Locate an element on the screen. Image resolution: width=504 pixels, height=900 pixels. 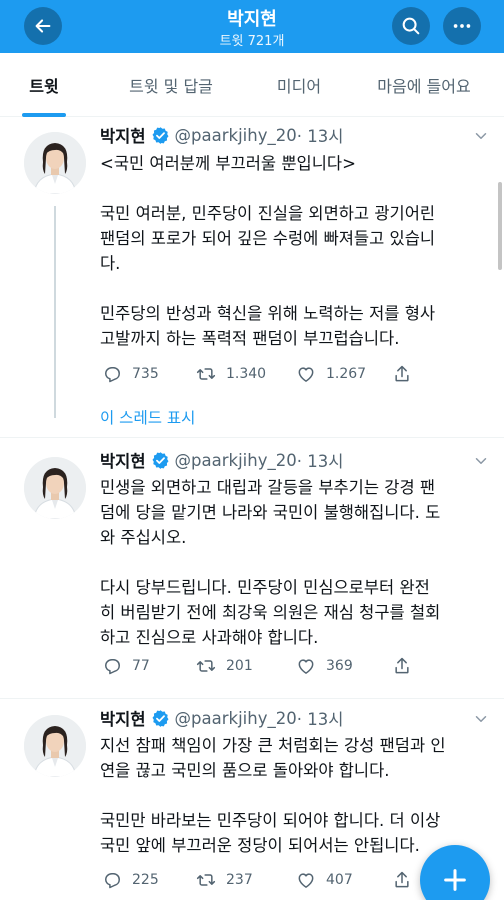
tweet-text-line: 다시 당부드립니다. 민주당이 민심으로부터 완전 is located at coordinates (265, 587).